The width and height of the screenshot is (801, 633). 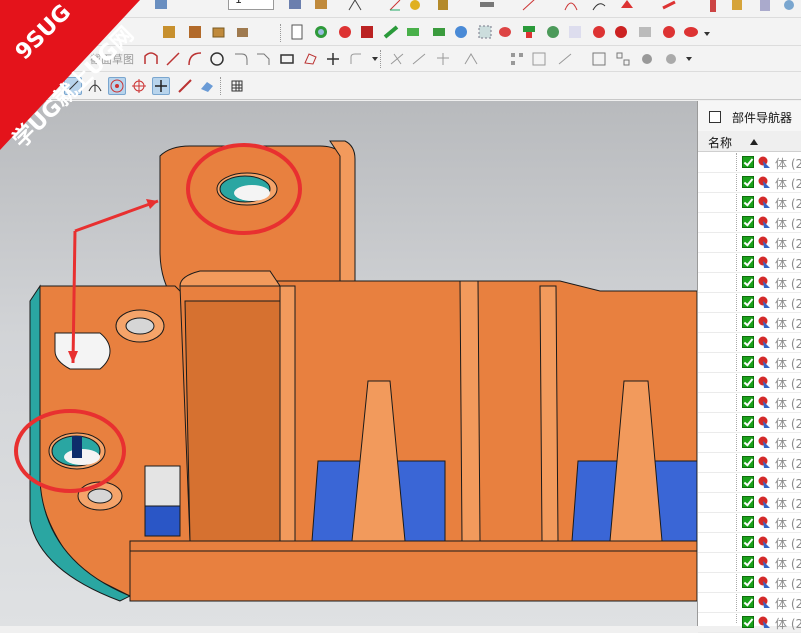 What do you see at coordinates (669, 7) in the screenshot?
I see `sweep-icon` at bounding box center [669, 7].